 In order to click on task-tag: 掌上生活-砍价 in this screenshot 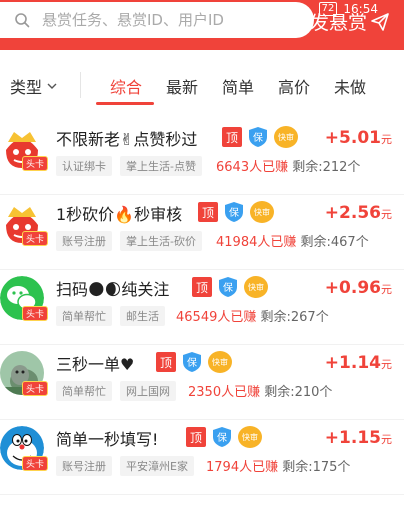, I will do `click(161, 241)`.